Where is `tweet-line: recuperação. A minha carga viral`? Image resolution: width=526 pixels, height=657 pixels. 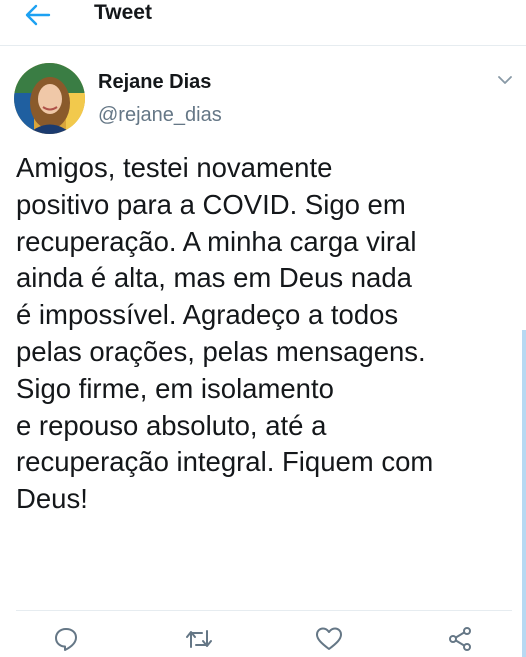 tweet-line: recuperação. A minha carga viral is located at coordinates (216, 241).